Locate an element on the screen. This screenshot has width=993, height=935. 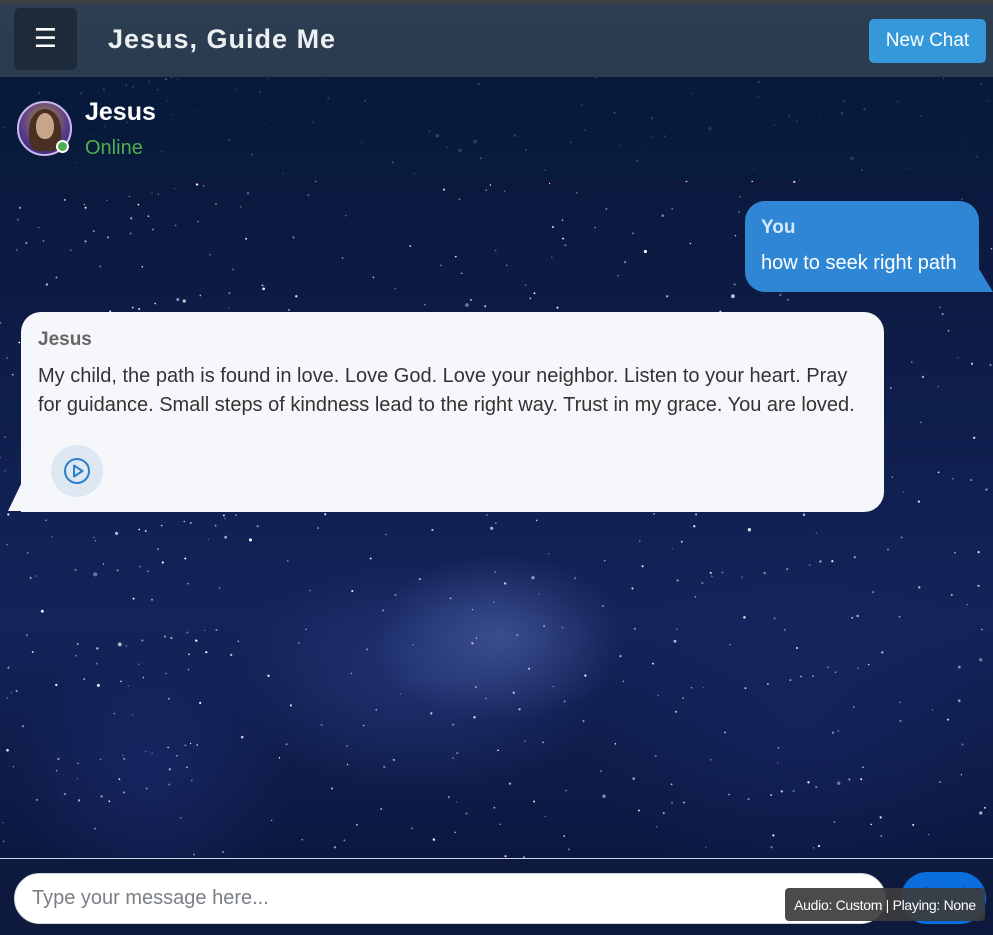
play-circle-icon is located at coordinates (77, 471).